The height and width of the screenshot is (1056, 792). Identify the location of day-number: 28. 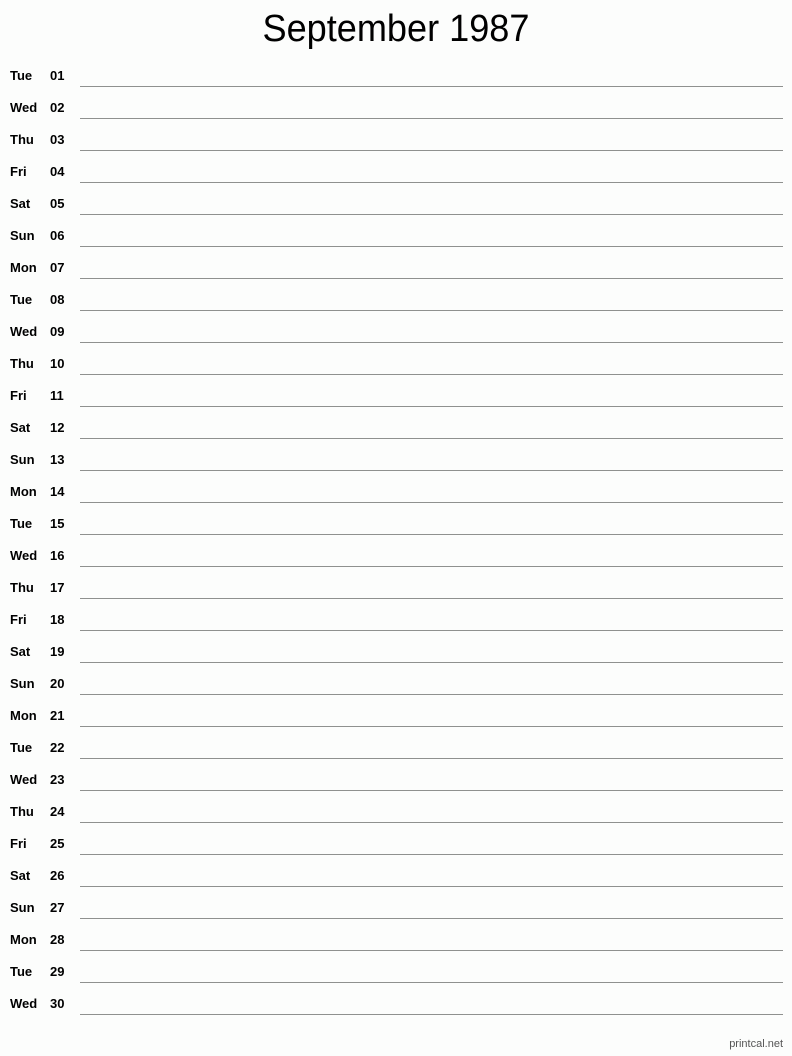
(57, 939).